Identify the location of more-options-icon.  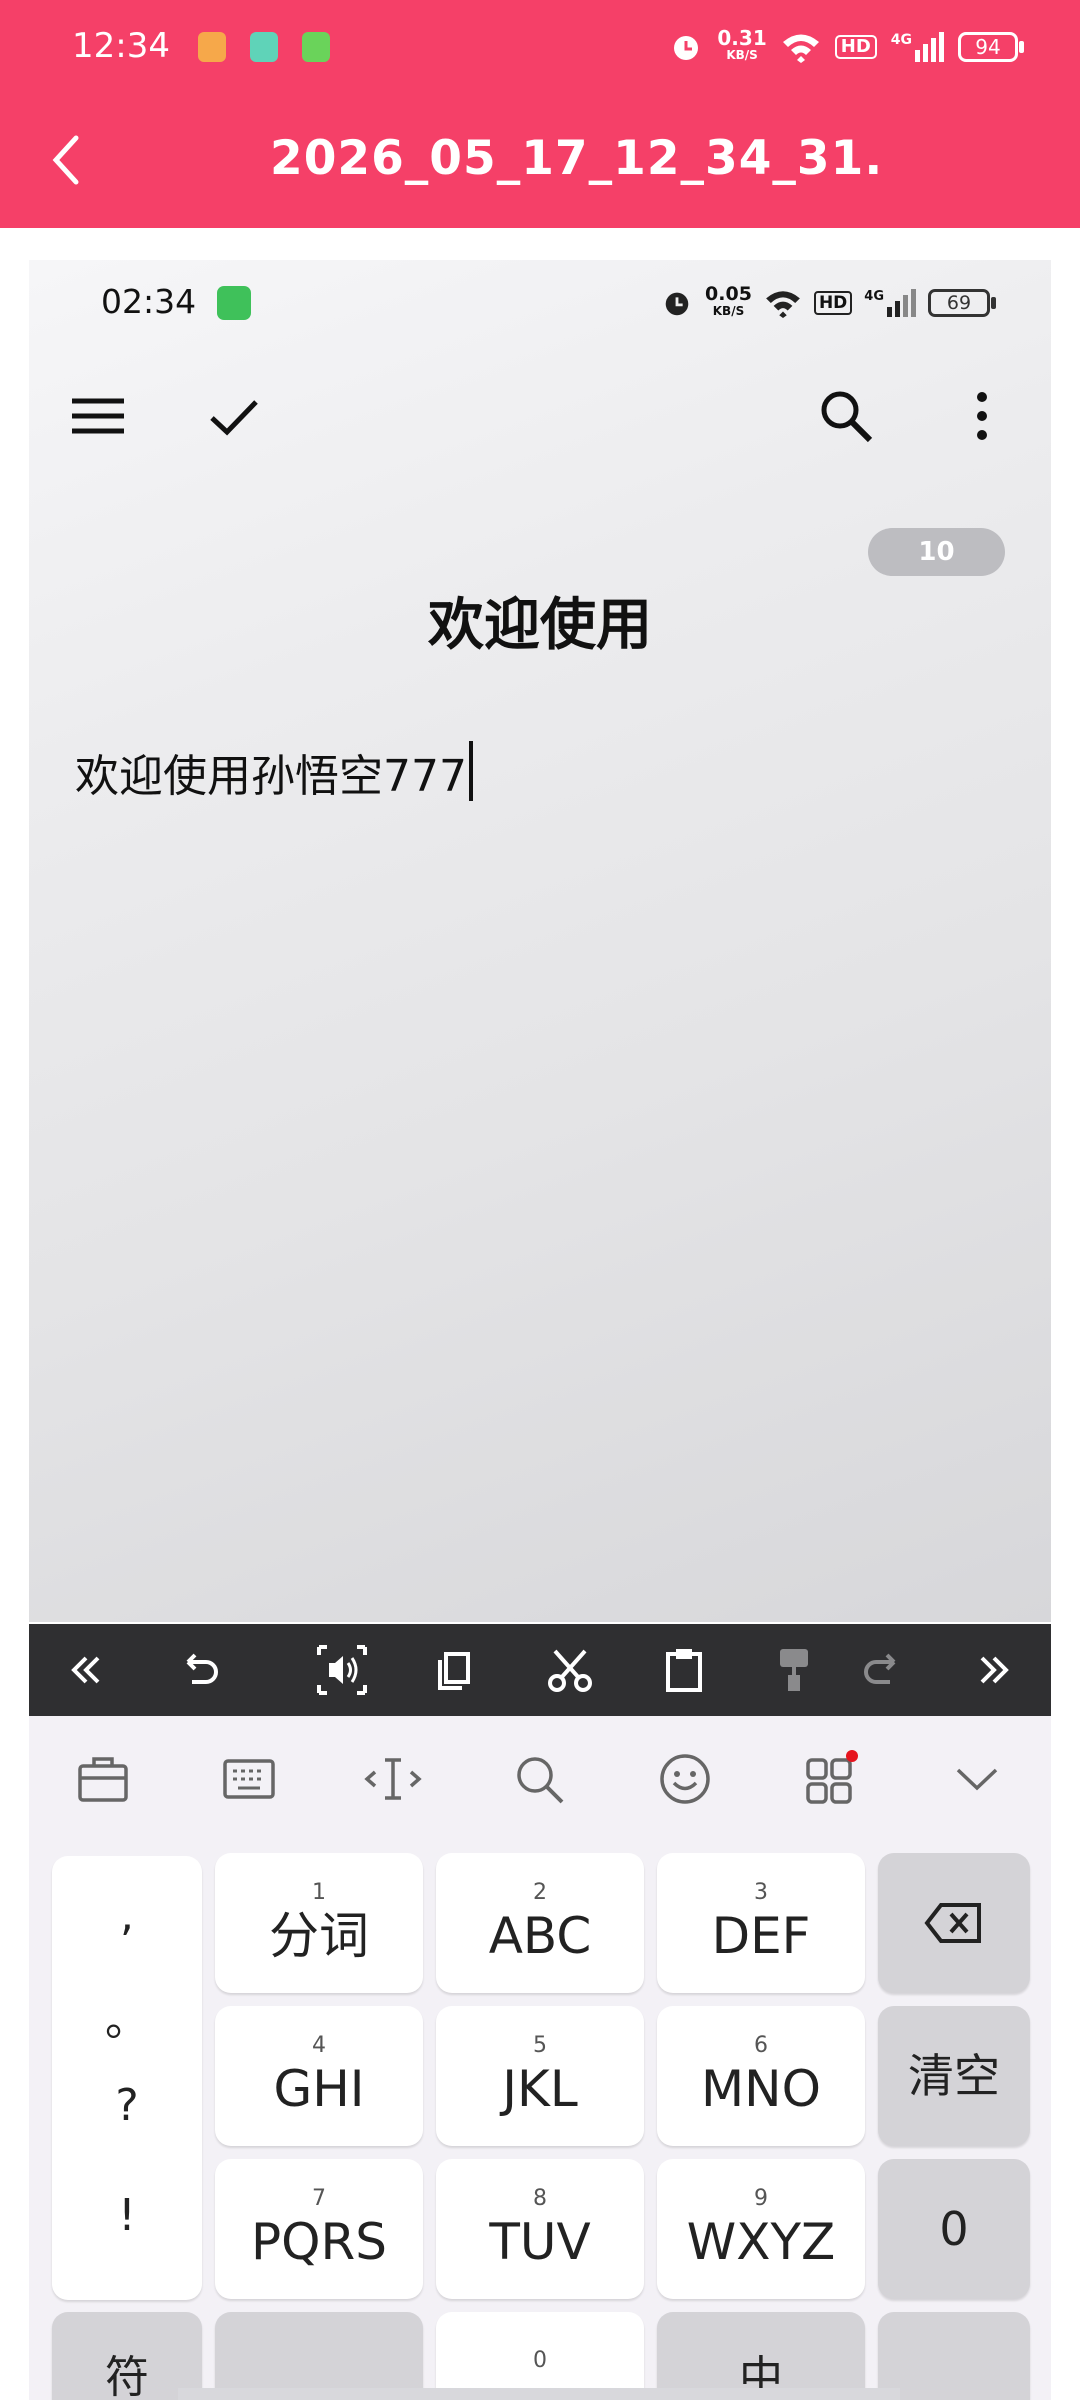
(982, 416).